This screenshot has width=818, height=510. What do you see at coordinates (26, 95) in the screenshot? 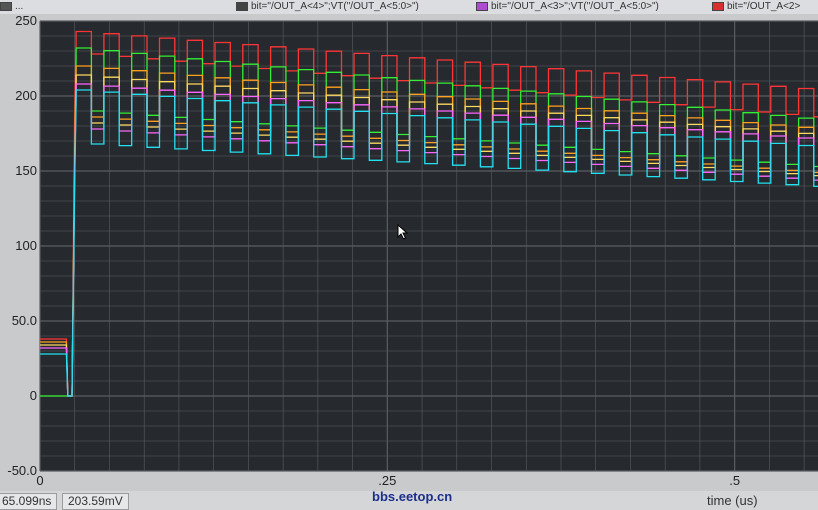
I see `y-tick-label: 200` at bounding box center [26, 95].